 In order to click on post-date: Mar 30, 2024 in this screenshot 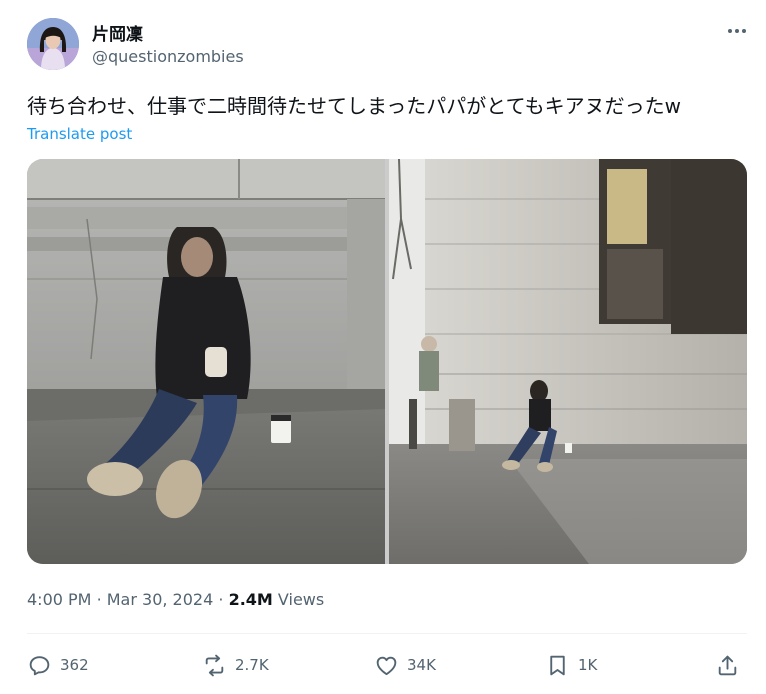, I will do `click(160, 599)`.